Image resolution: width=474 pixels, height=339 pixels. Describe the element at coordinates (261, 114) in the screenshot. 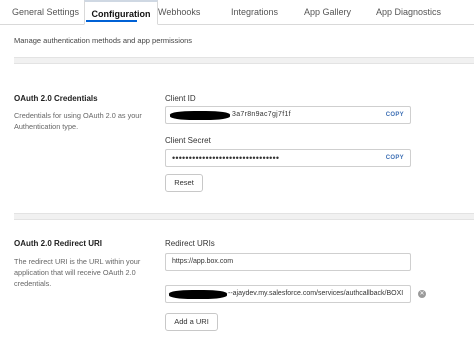

I see `client-id-value: 3a7r8n9ac7gj7f1f` at that location.